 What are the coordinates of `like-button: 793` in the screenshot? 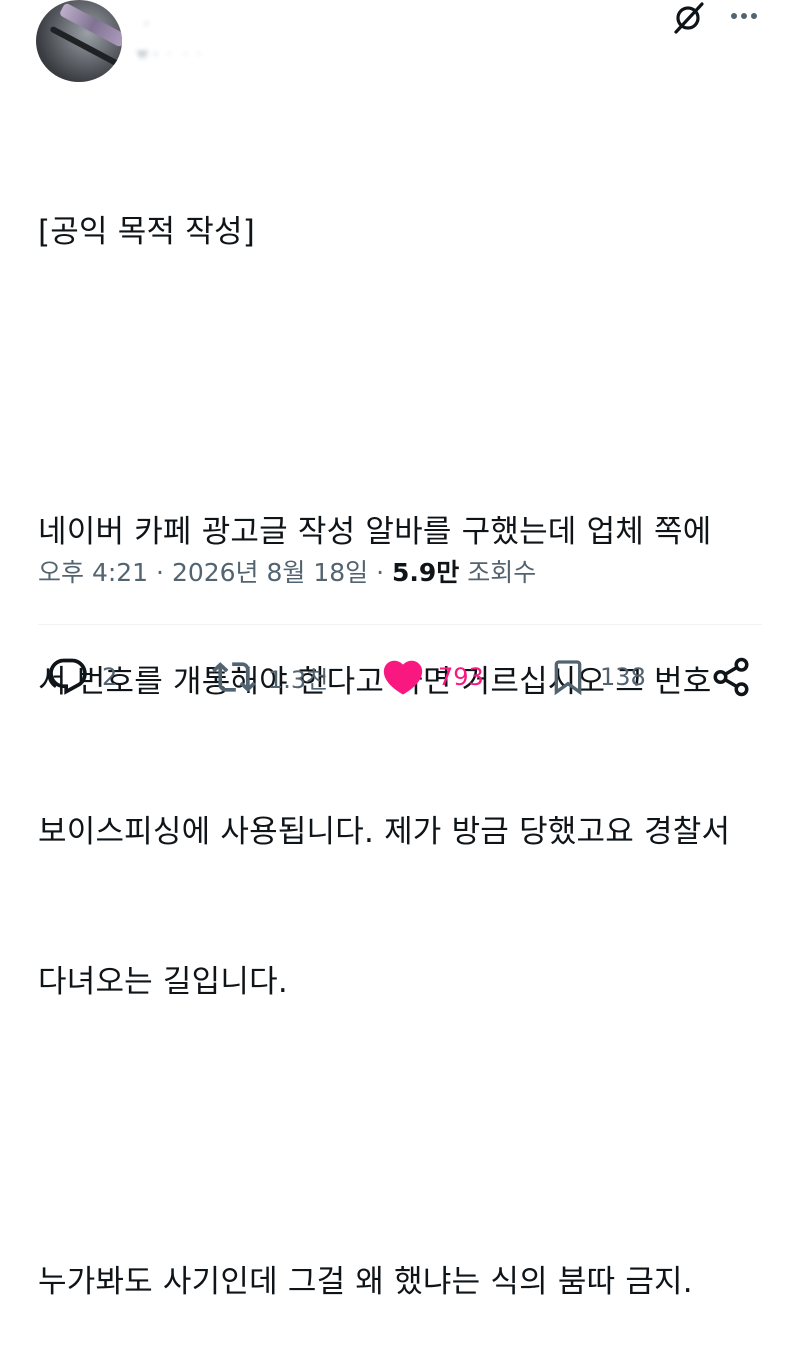 It's located at (432, 677).